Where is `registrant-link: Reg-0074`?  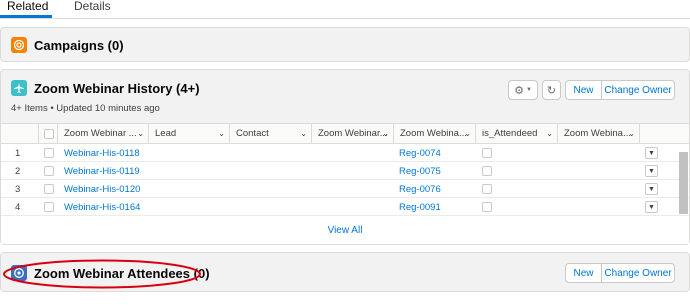
registrant-link: Reg-0074 is located at coordinates (420, 153).